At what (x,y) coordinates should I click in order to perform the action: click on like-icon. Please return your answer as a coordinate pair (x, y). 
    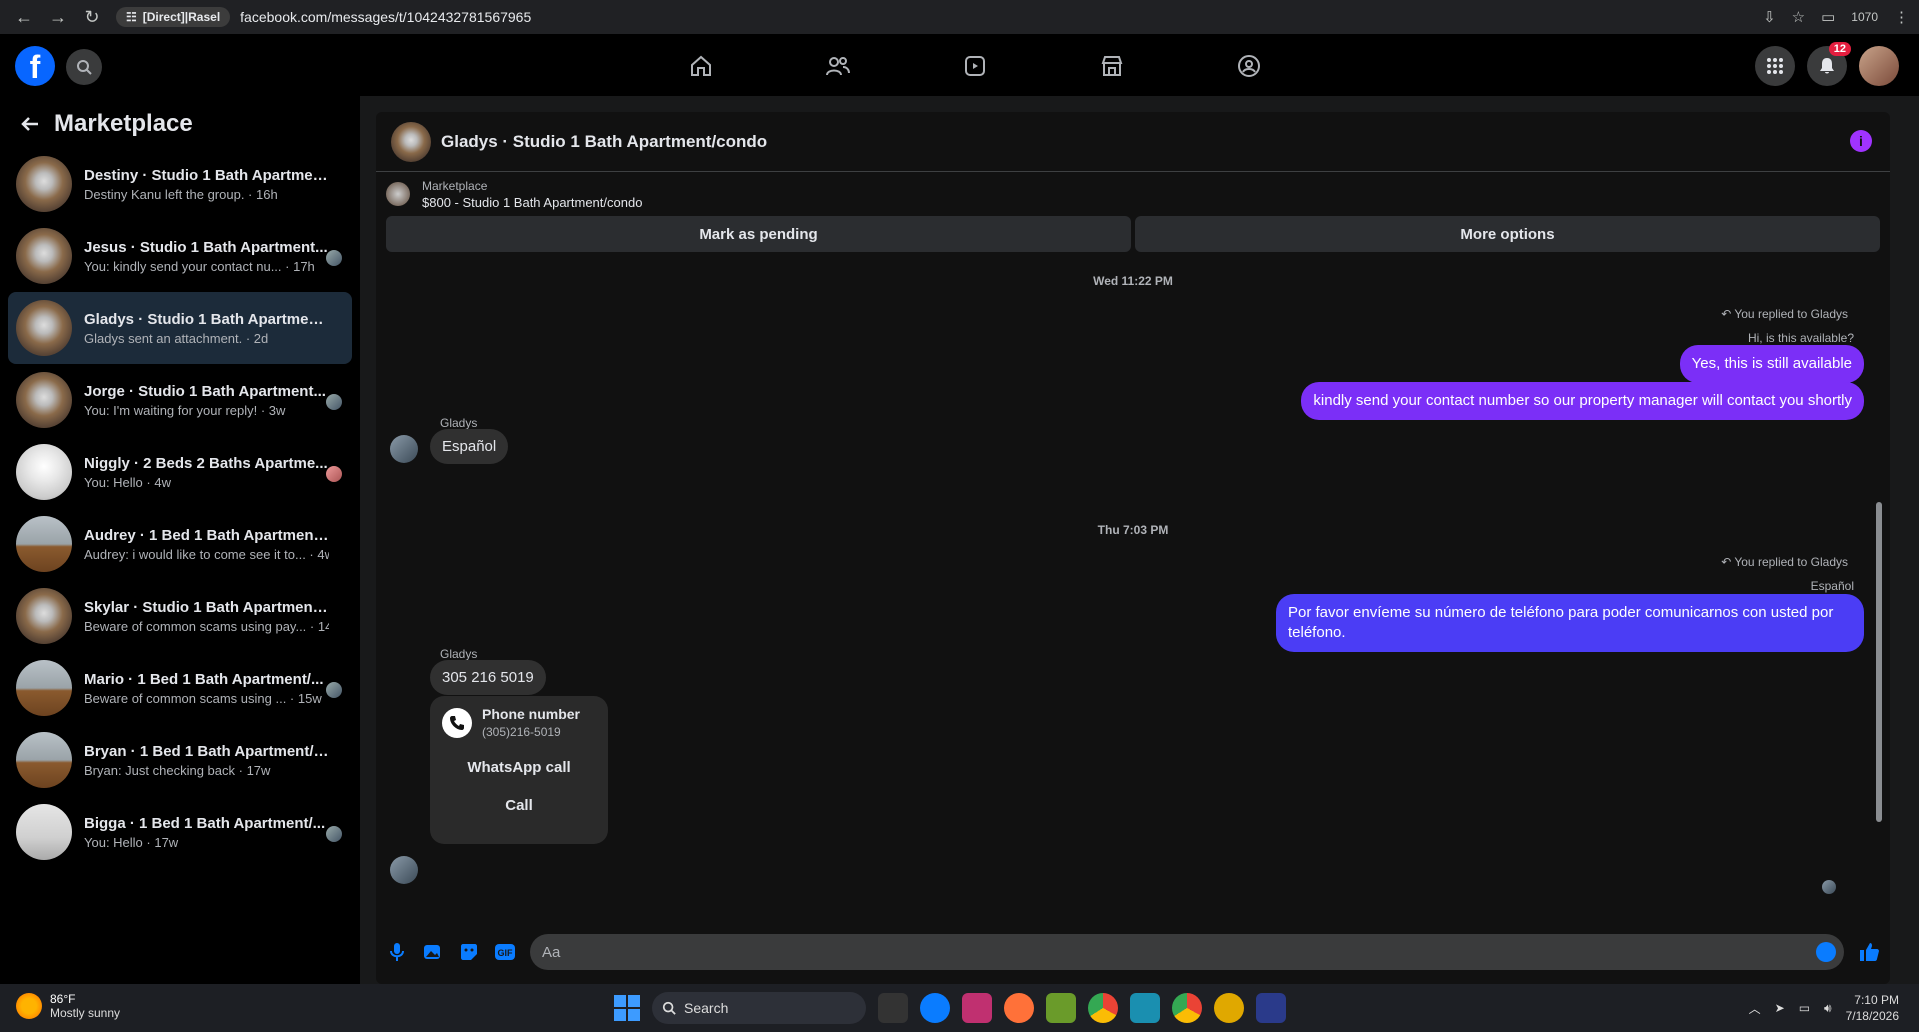
    Looking at the image, I should click on (1869, 952).